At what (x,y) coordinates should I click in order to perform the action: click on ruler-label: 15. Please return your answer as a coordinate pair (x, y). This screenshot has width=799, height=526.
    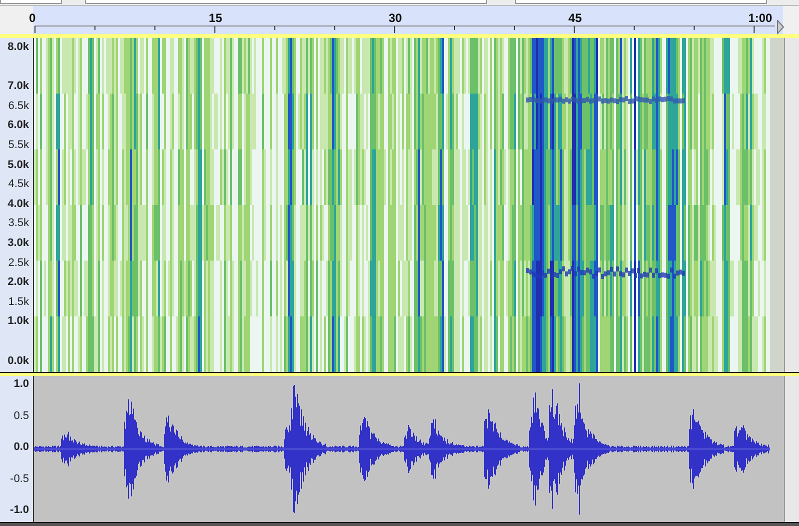
    Looking at the image, I should click on (215, 18).